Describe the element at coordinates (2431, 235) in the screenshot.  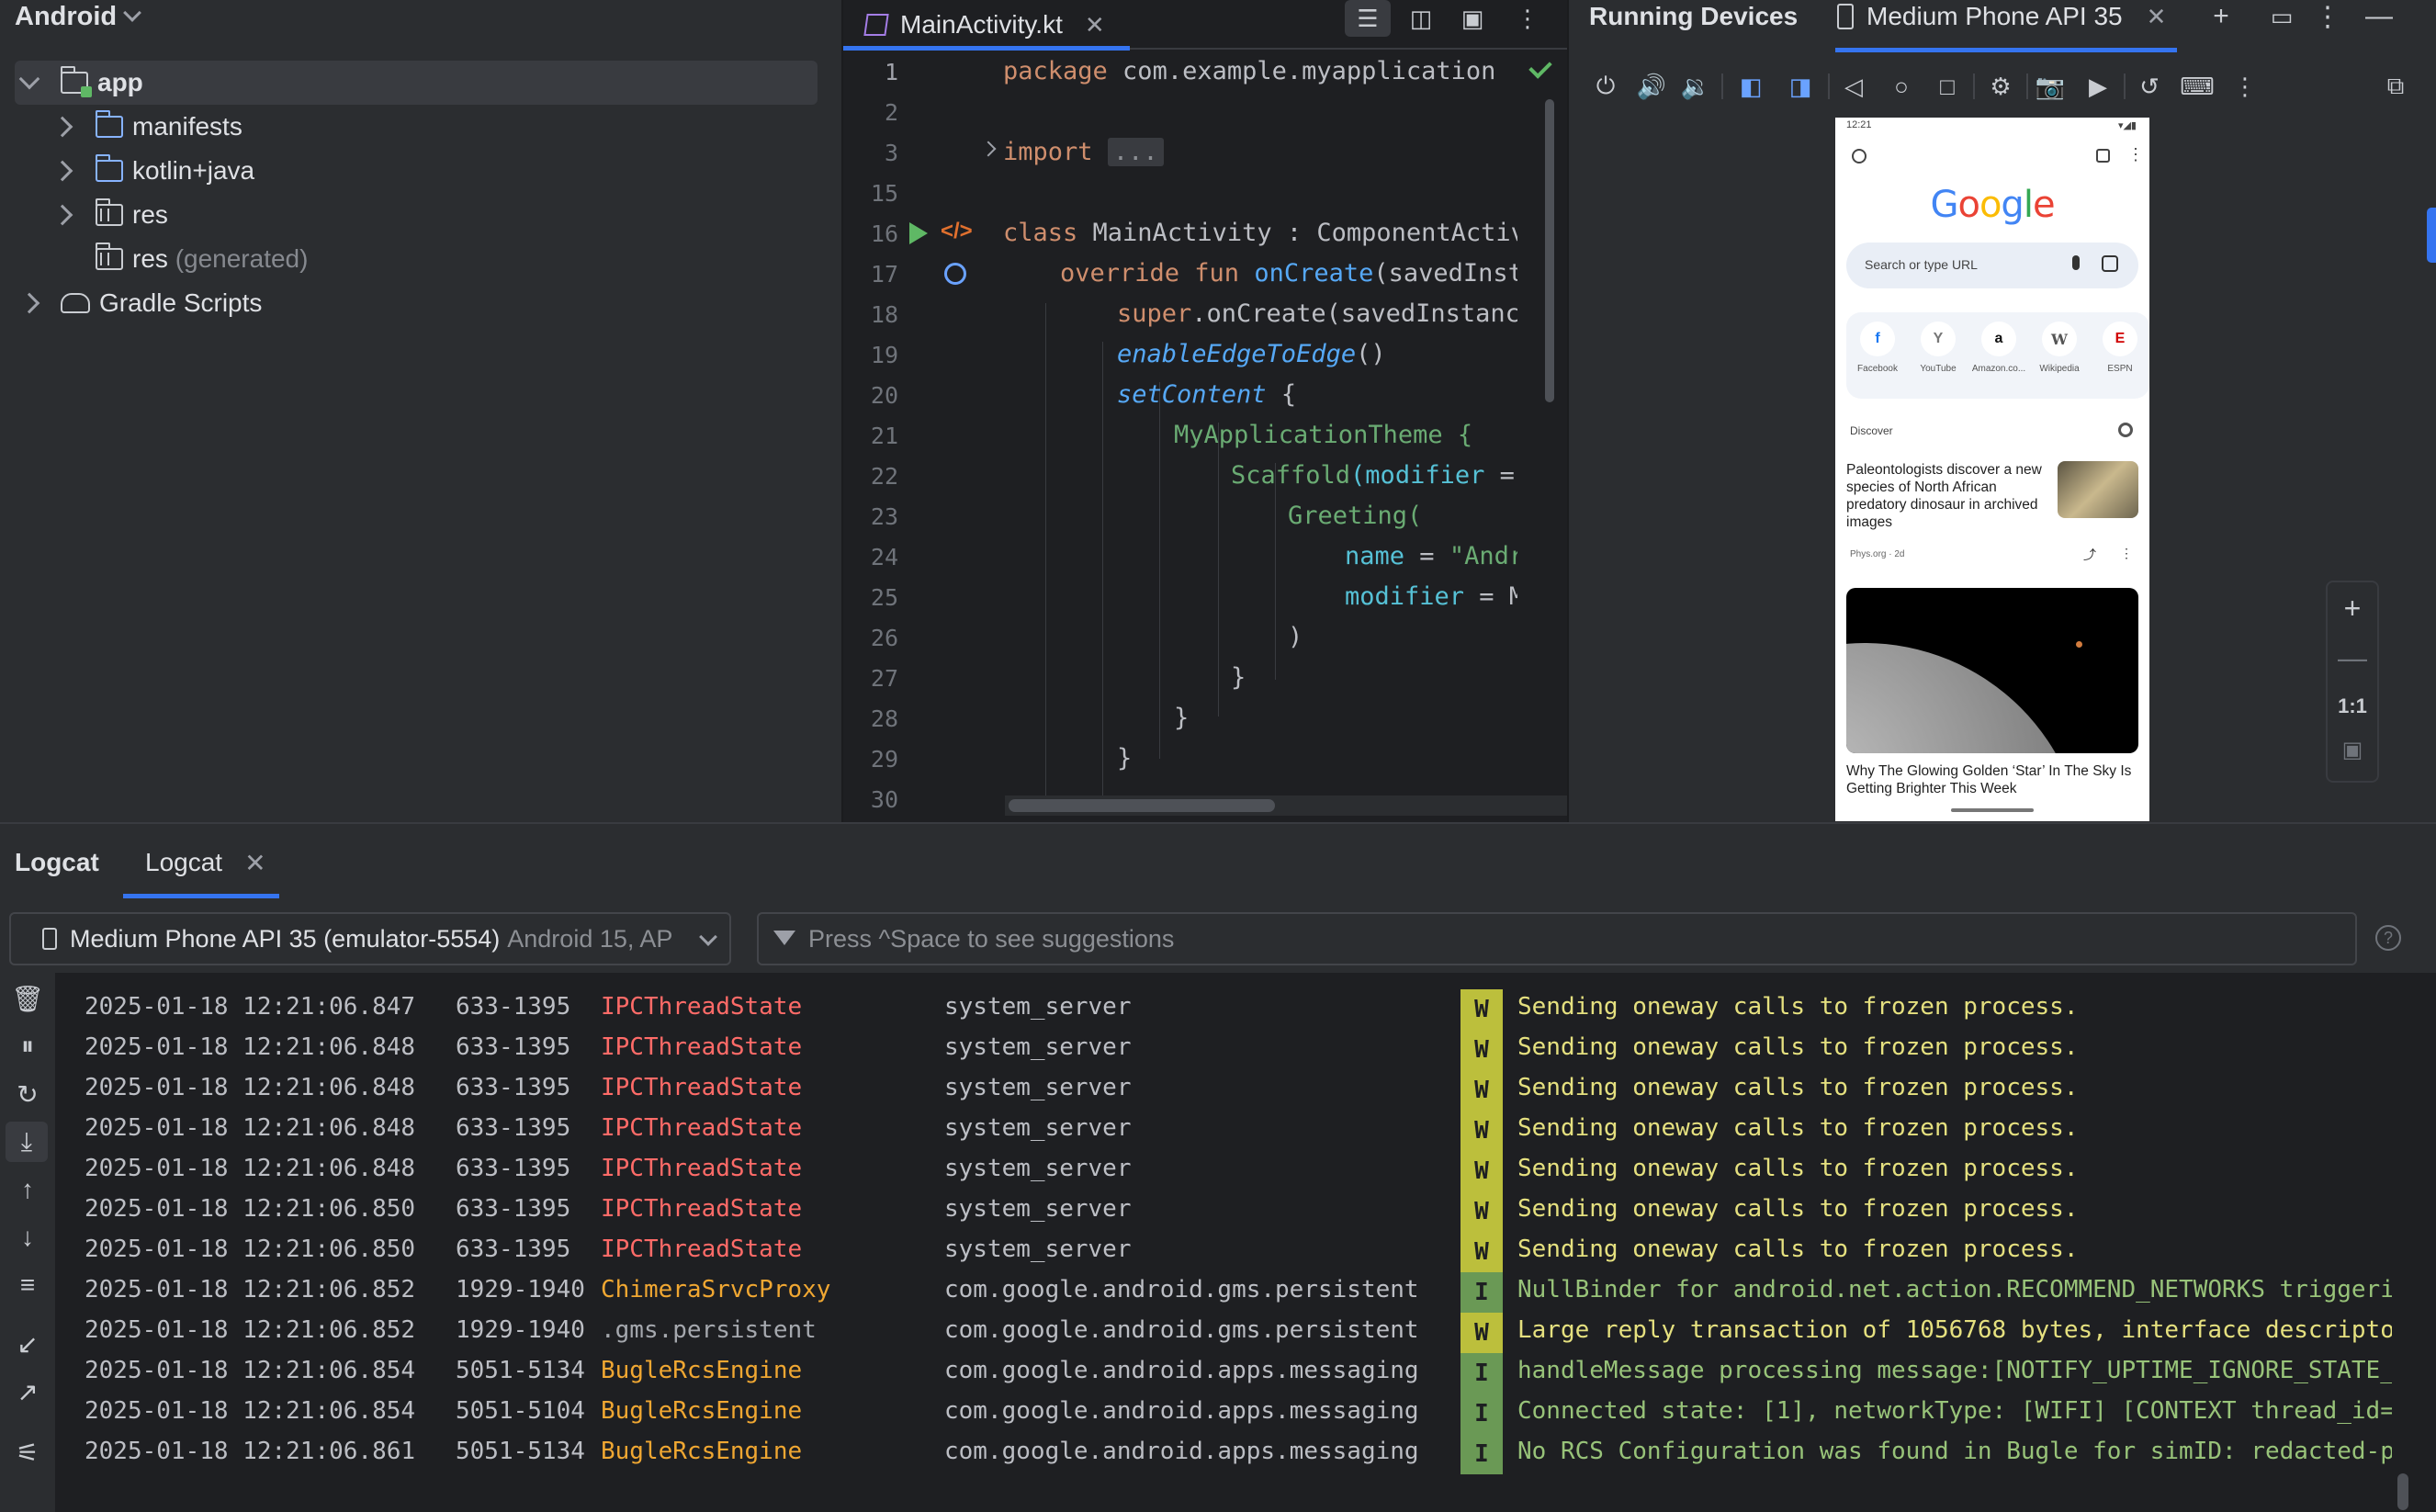
I see `side-panel-indicator` at that location.